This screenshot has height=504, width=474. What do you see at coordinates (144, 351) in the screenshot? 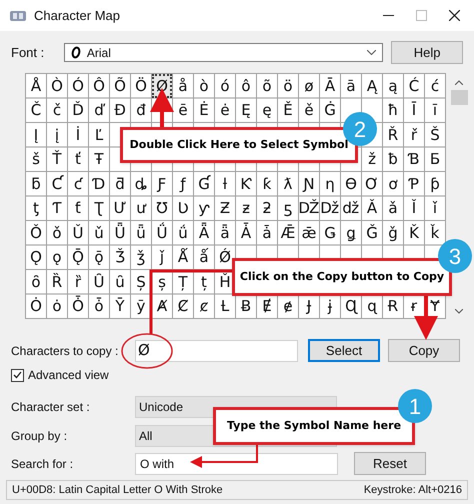
I see `characters-value: Ø` at bounding box center [144, 351].